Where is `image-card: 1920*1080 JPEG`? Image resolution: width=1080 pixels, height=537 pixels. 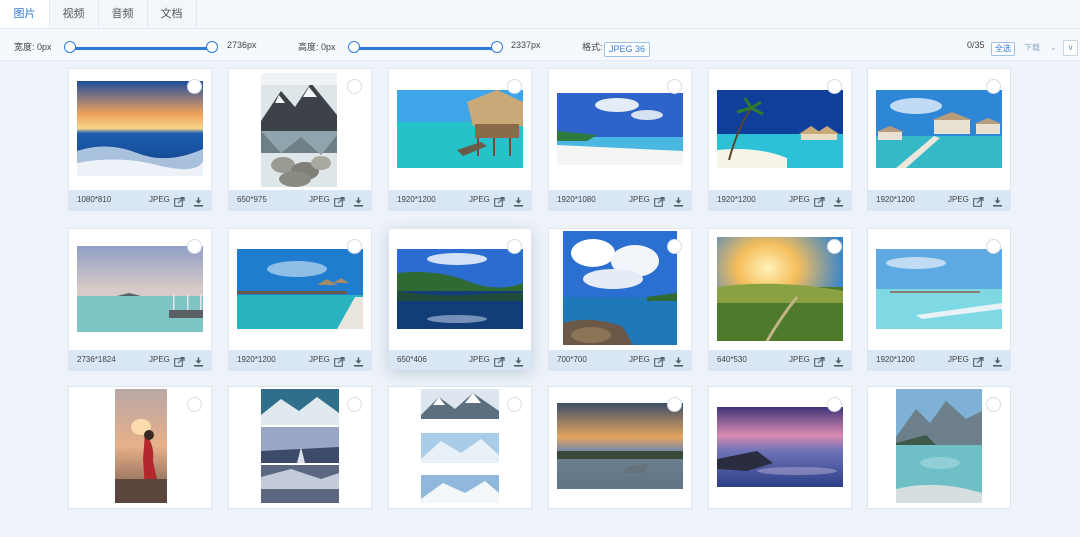
image-card: 1920*1080 JPEG is located at coordinates (620, 139).